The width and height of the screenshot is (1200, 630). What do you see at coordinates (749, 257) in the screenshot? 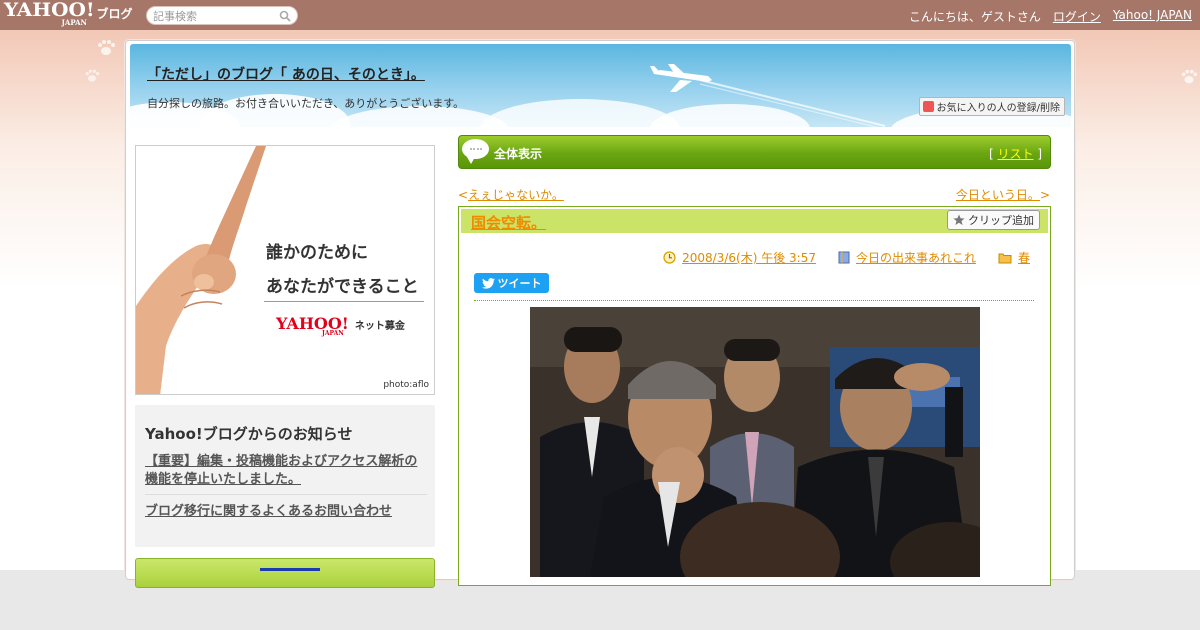
I see `article-date-link: 2008/3/6(木) 午後 3:57` at bounding box center [749, 257].